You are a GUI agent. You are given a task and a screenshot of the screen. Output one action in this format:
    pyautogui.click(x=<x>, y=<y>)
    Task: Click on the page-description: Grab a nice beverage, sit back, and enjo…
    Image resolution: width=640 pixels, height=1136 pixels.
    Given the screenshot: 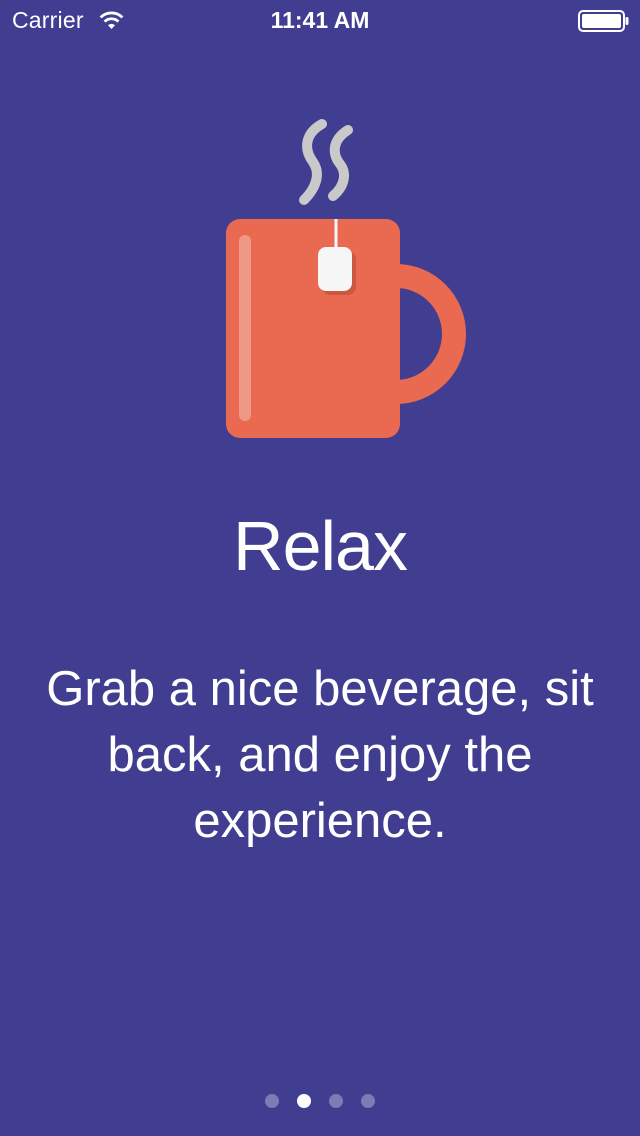 What is the action you would take?
    pyautogui.click(x=320, y=755)
    